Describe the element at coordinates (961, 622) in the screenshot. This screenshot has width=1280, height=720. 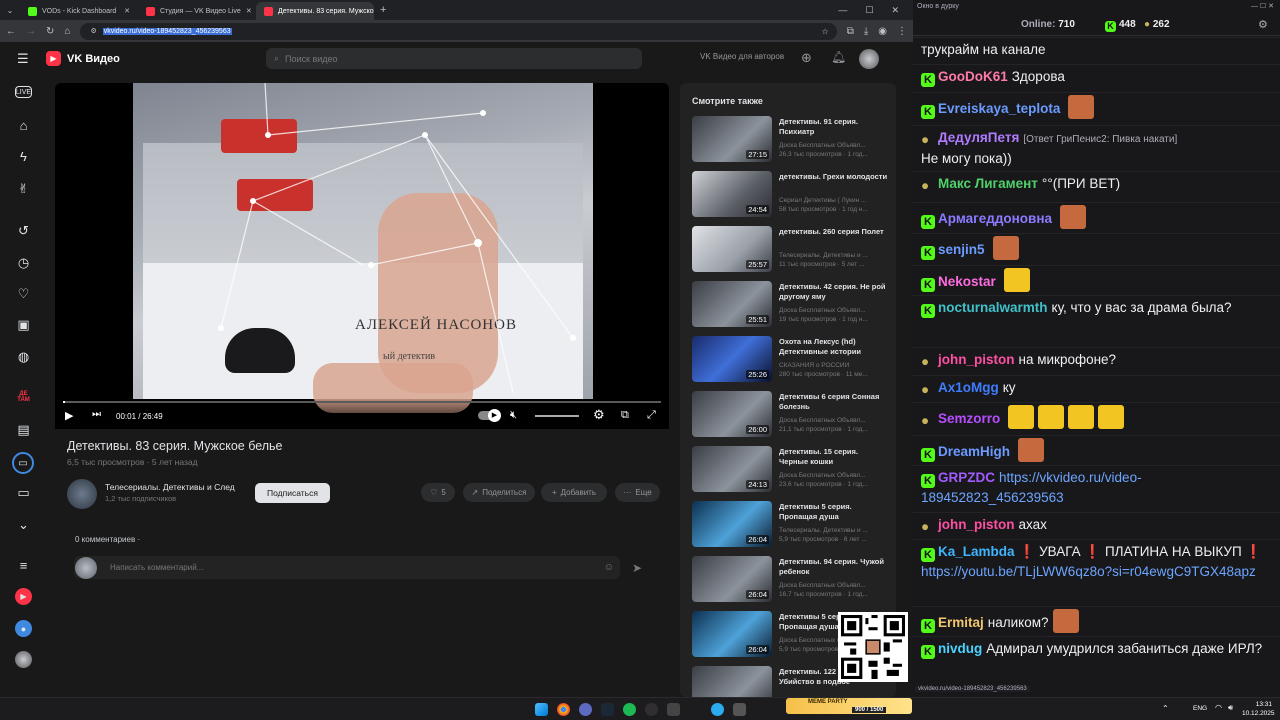
I see `chat-username: Ermitaj` at that location.